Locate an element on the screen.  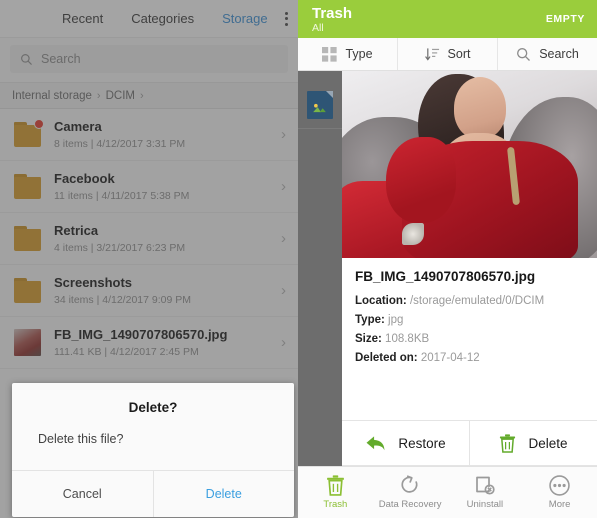
nav-label-trash: Trash is located at coordinates (335, 504).